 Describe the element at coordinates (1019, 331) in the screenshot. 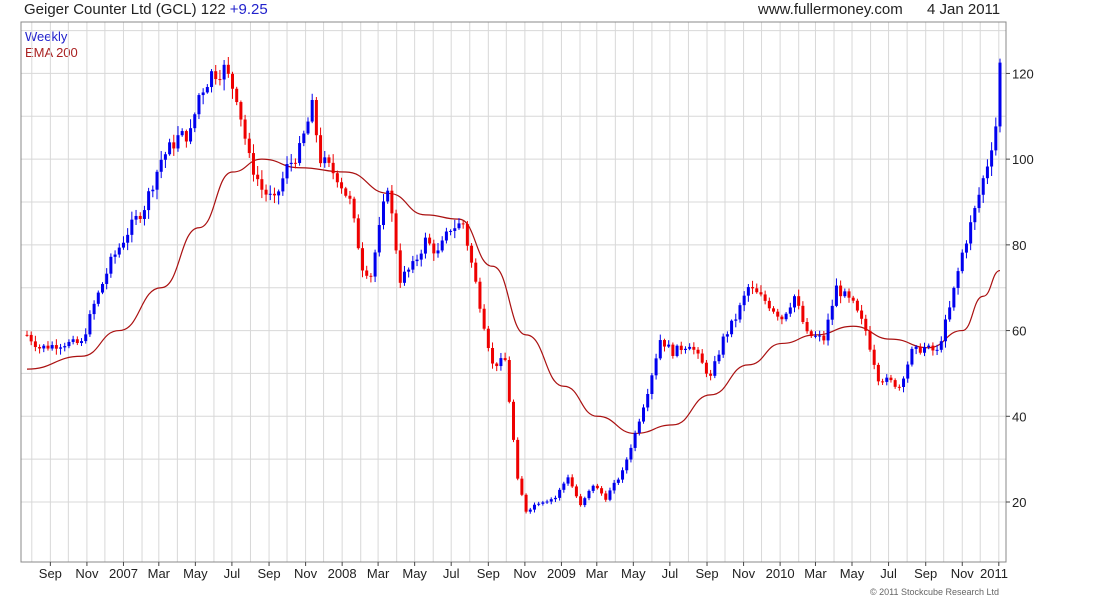

I see `y-tick-label: 60` at that location.